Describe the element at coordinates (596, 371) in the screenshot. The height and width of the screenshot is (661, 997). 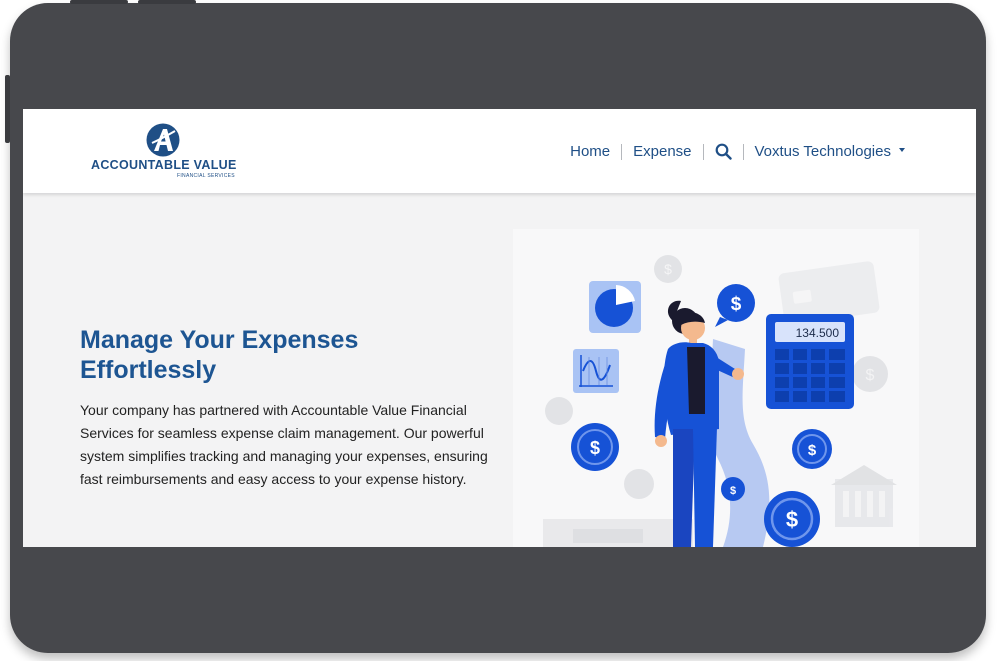
I see `line-chart-icon` at that location.